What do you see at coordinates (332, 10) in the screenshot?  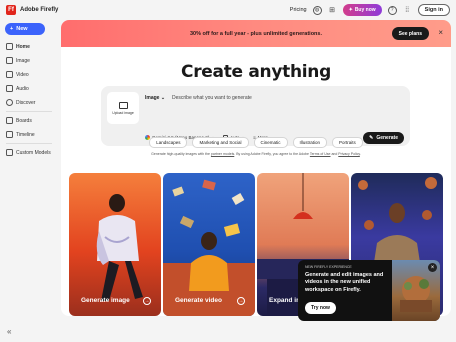 I see `apps-icon: ⊞` at bounding box center [332, 10].